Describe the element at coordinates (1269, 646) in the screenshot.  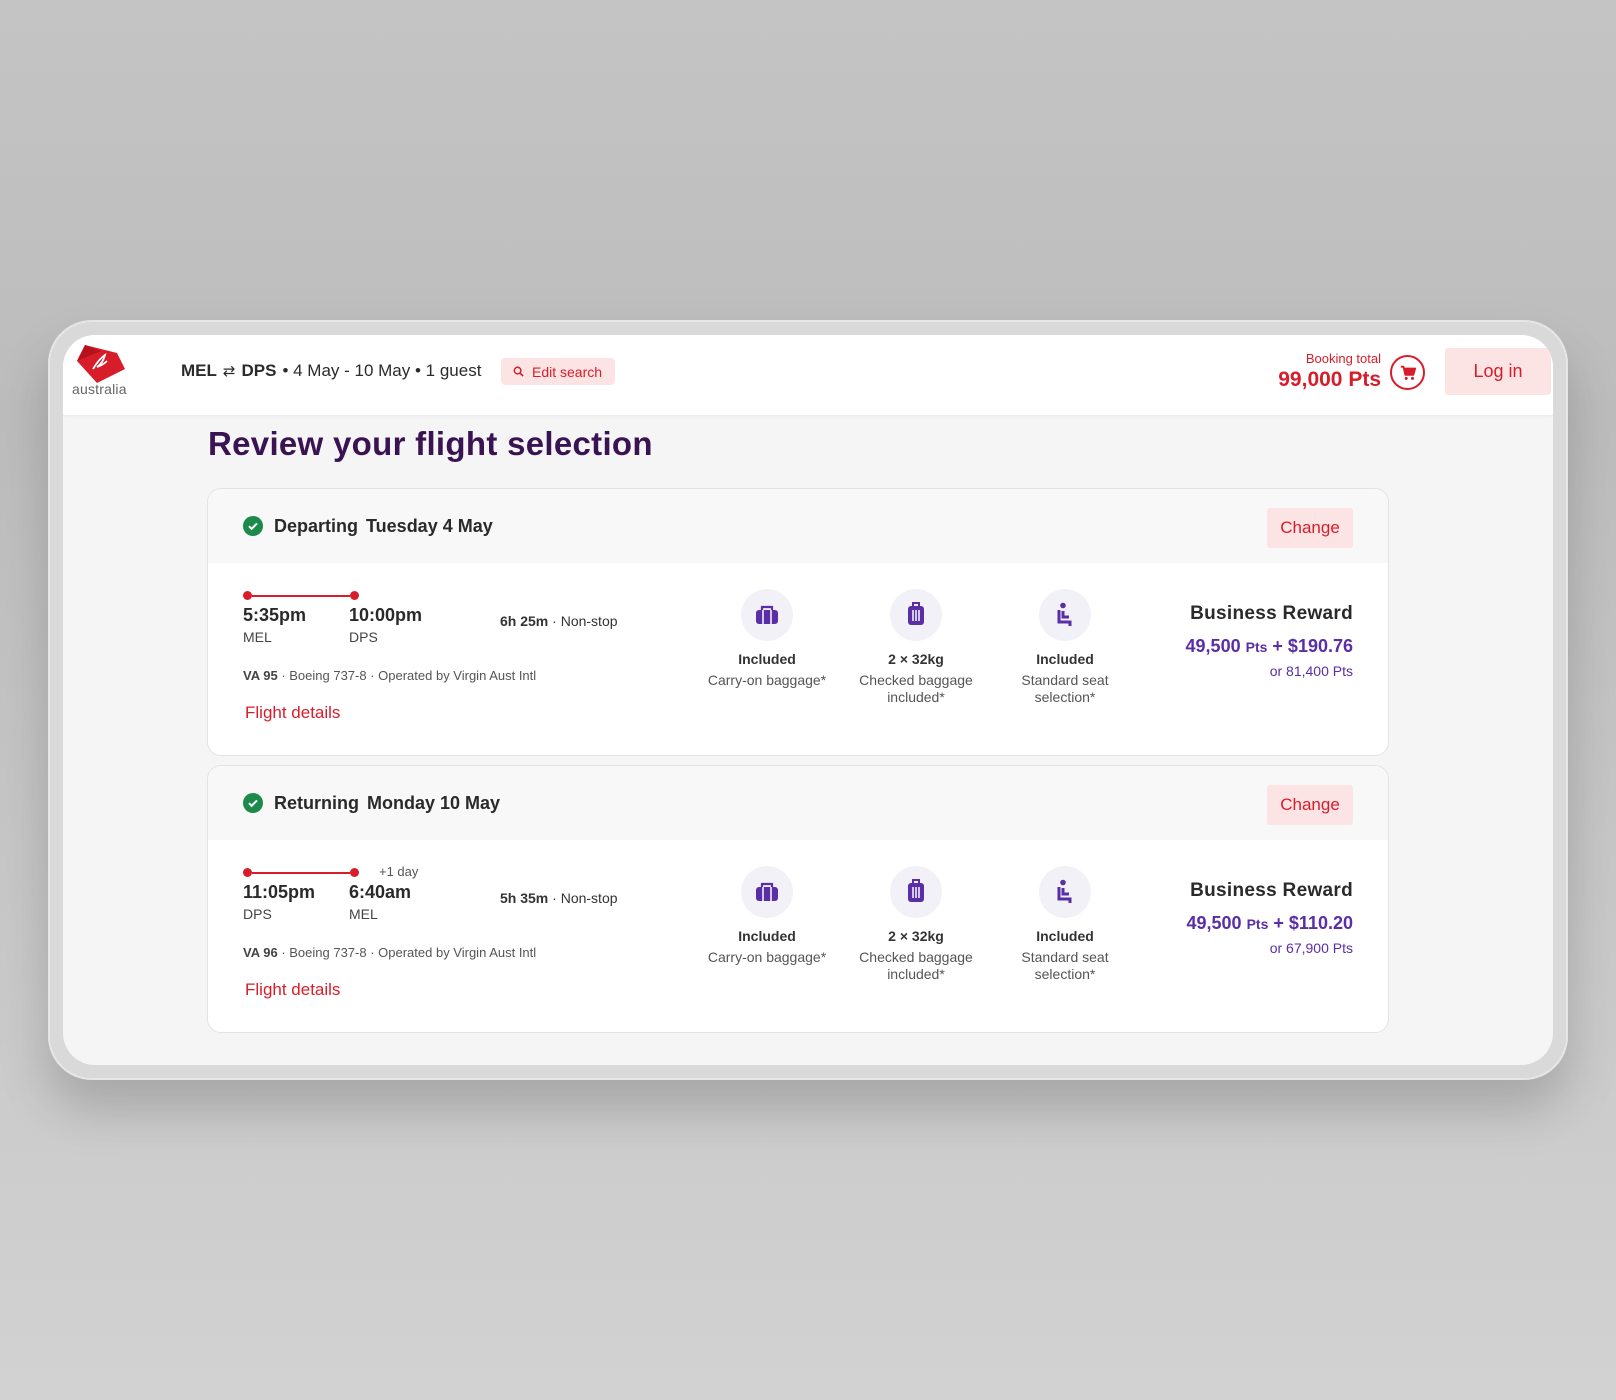
I see `fare-price: 49,500 Pts + $190.76` at that location.